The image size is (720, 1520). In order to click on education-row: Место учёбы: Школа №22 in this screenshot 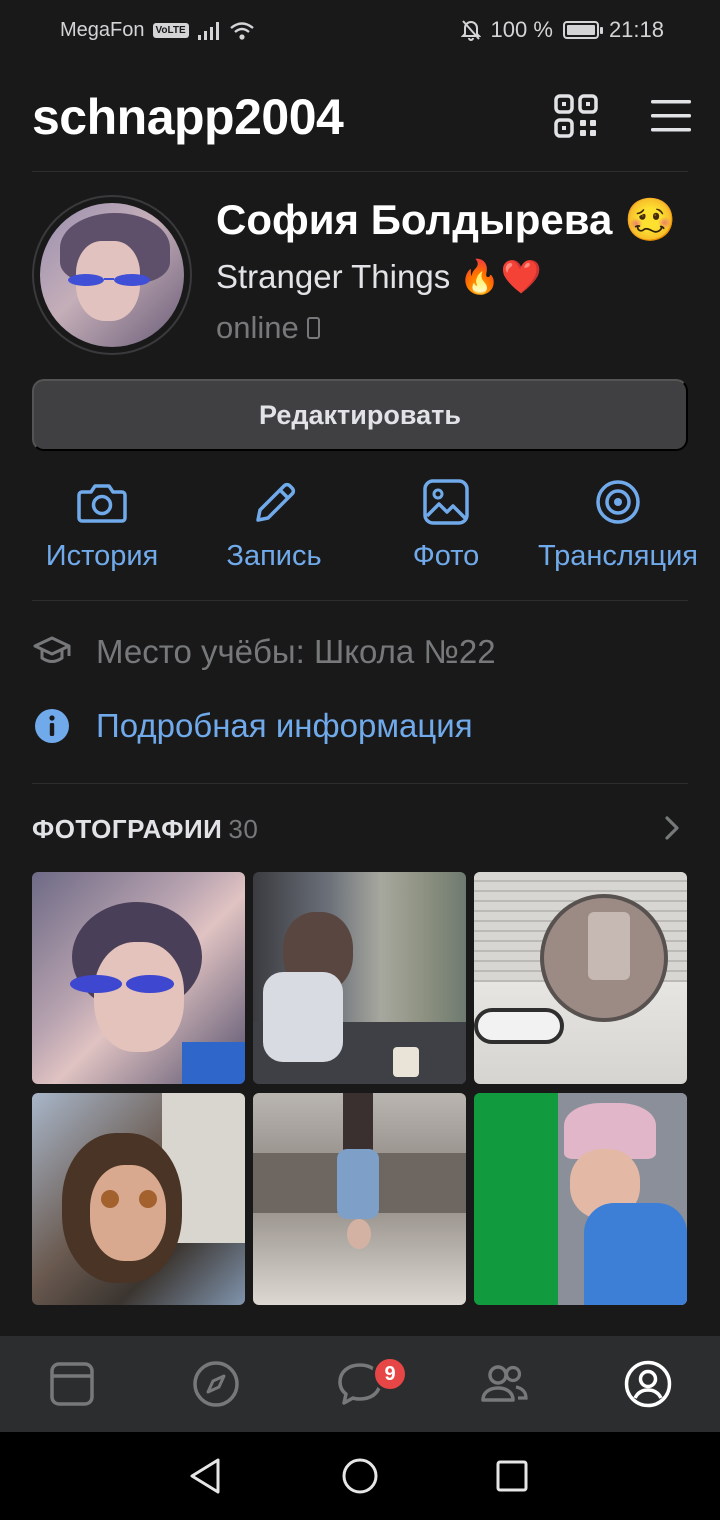, I will do `click(264, 652)`.